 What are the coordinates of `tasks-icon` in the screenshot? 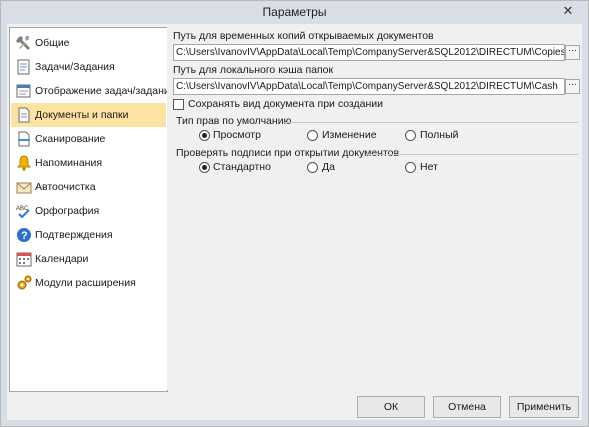 It's located at (24, 67).